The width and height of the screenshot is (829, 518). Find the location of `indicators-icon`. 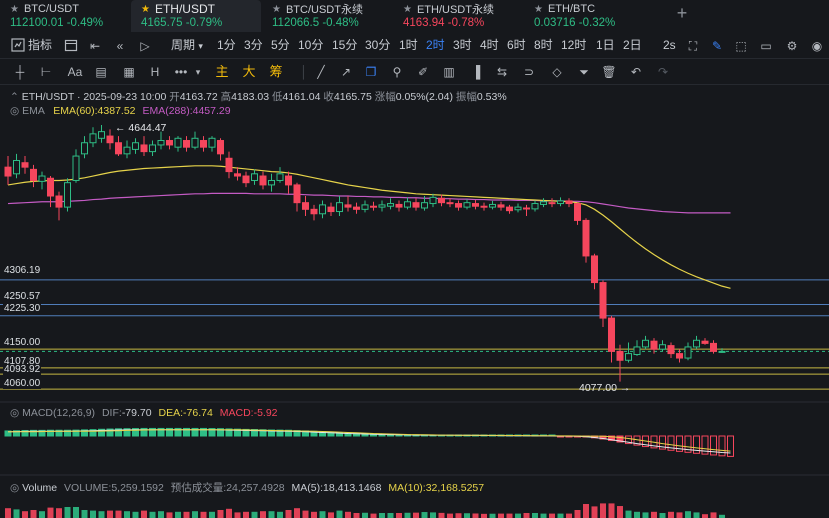

indicators-icon is located at coordinates (18, 46).